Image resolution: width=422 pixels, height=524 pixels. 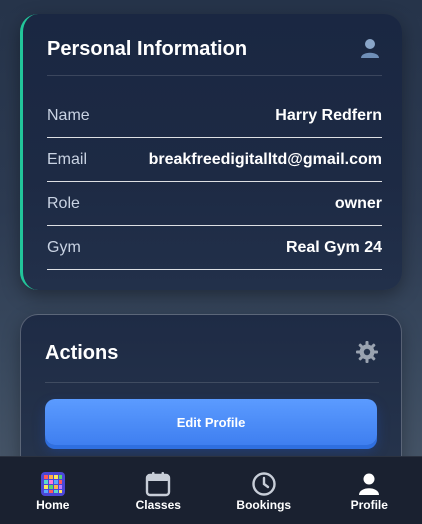 What do you see at coordinates (367, 352) in the screenshot?
I see `gear-icon` at bounding box center [367, 352].